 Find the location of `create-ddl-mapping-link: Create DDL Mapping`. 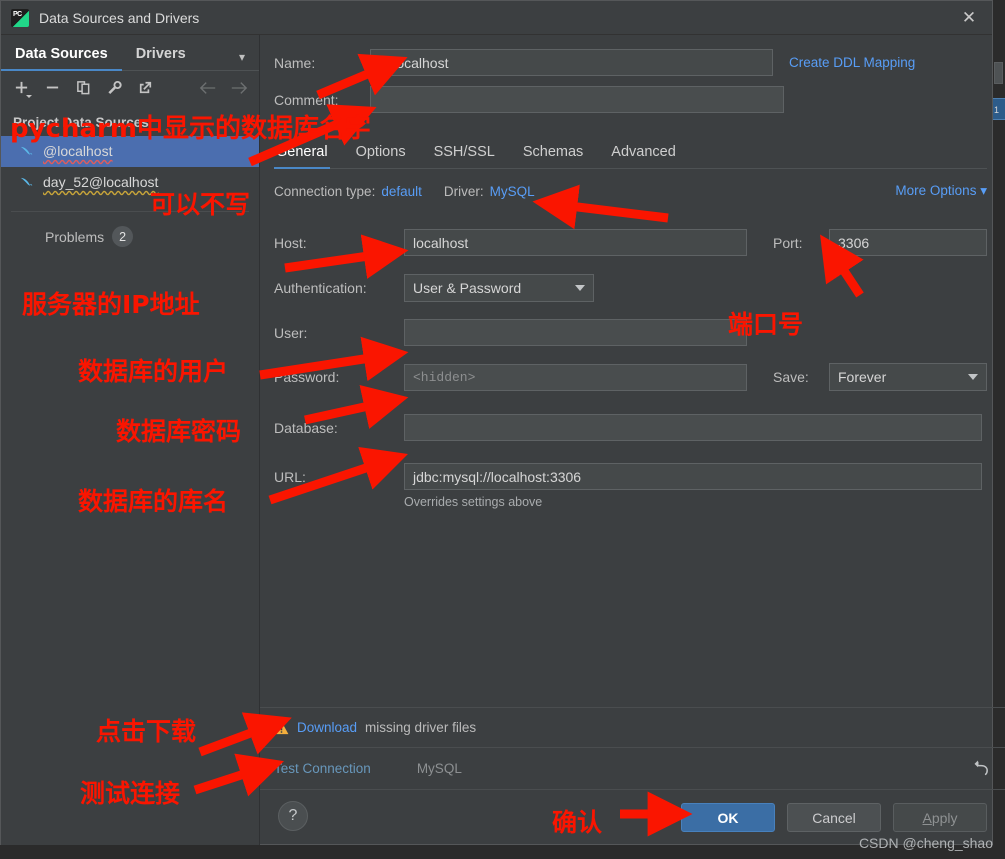

create-ddl-mapping-link: Create DDL Mapping is located at coordinates (852, 62).